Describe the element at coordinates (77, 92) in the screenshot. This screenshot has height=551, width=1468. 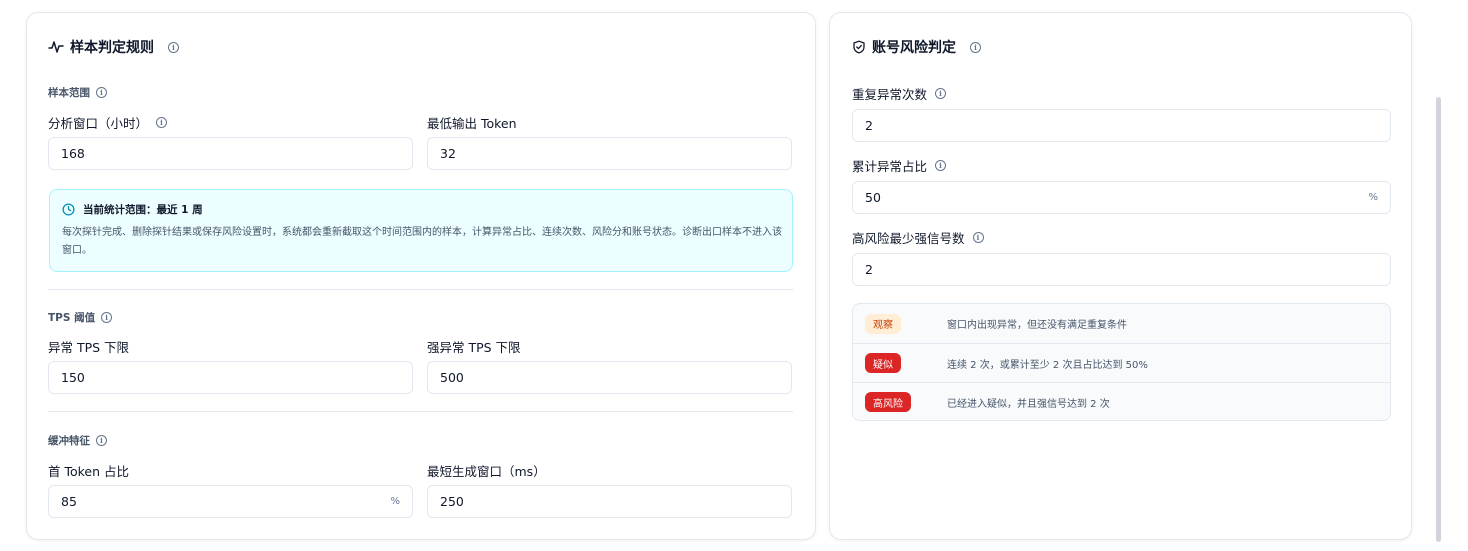
I see `sample-scope-section-label: 样本范围 i` at that location.